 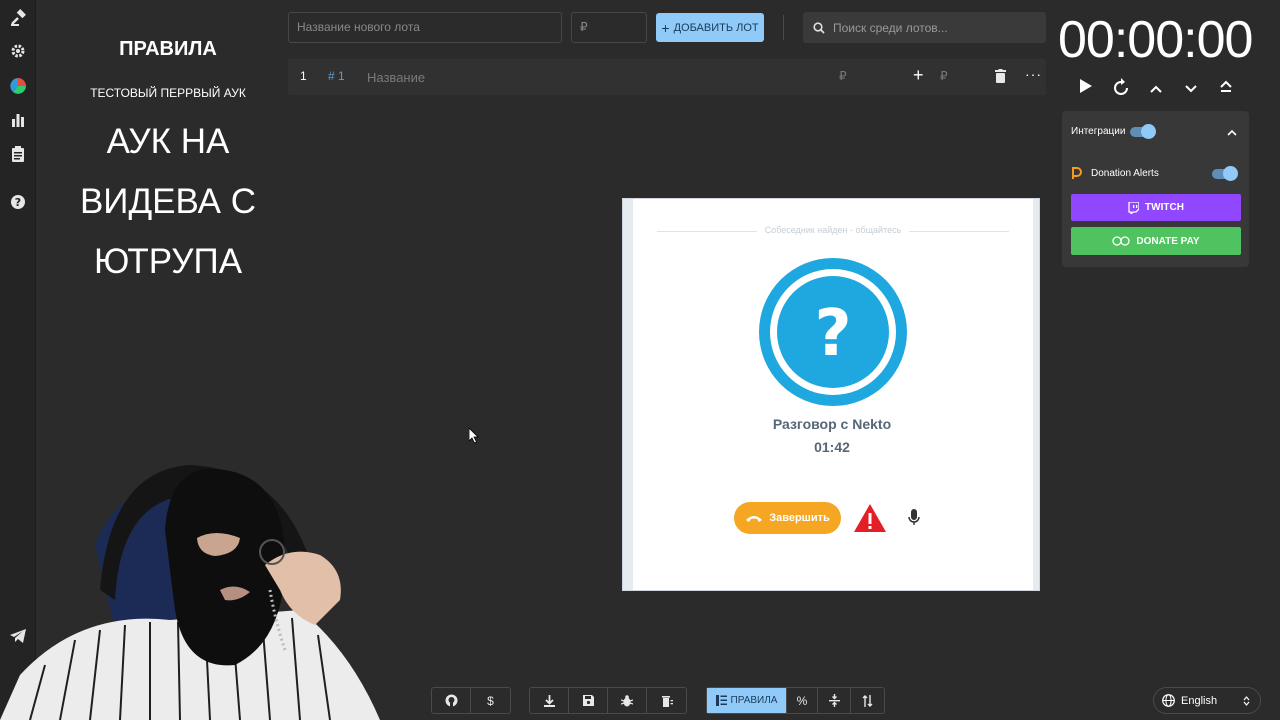 What do you see at coordinates (1226, 89) in the screenshot?
I see `double-up-icon` at bounding box center [1226, 89].